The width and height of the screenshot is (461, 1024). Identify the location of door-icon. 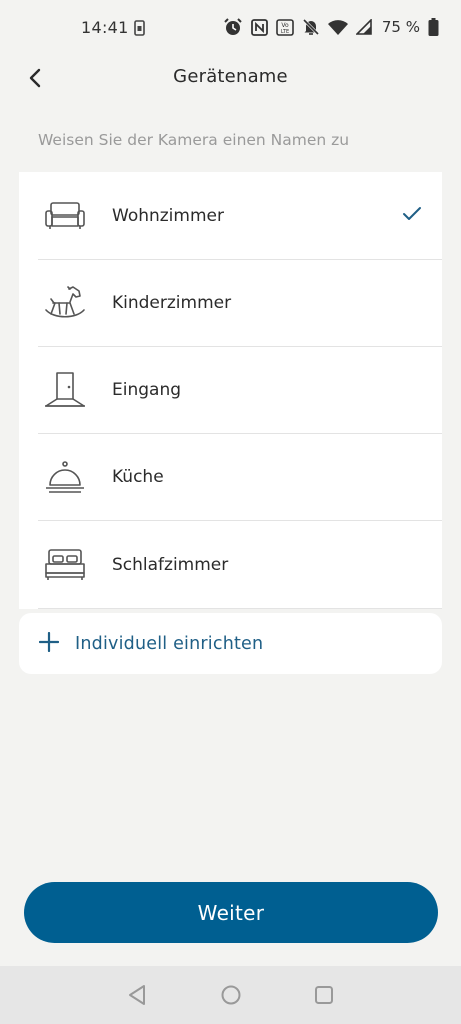
(65, 390).